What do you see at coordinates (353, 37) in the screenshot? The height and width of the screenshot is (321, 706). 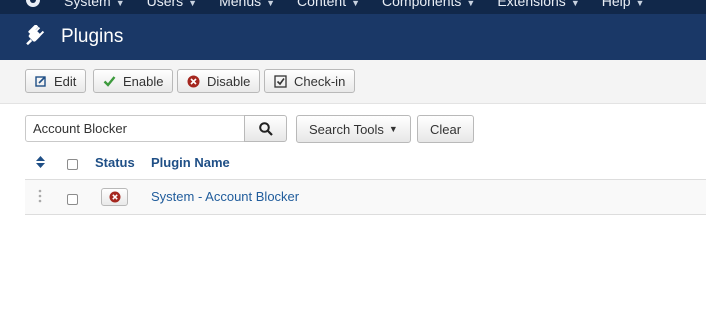 I see `page-header: Plugins` at bounding box center [353, 37].